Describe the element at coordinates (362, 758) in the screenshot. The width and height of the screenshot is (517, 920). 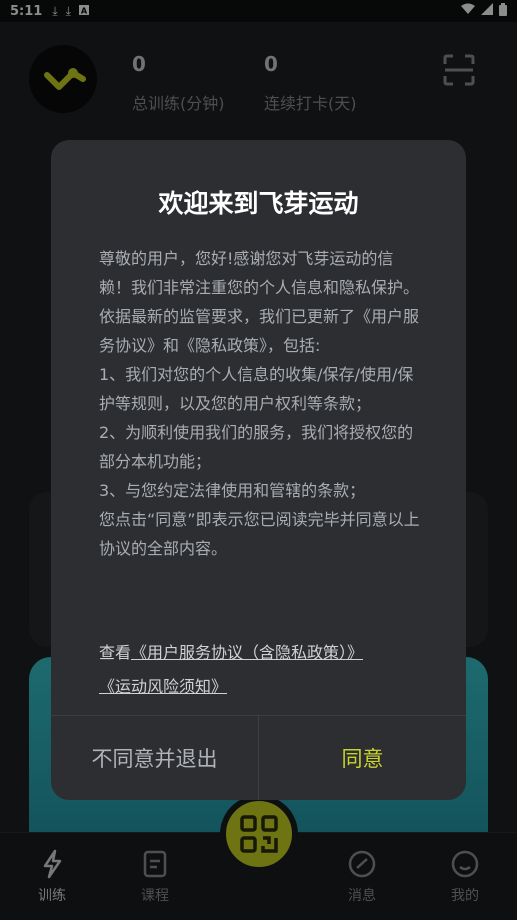
I see `agree-button: 同意` at that location.